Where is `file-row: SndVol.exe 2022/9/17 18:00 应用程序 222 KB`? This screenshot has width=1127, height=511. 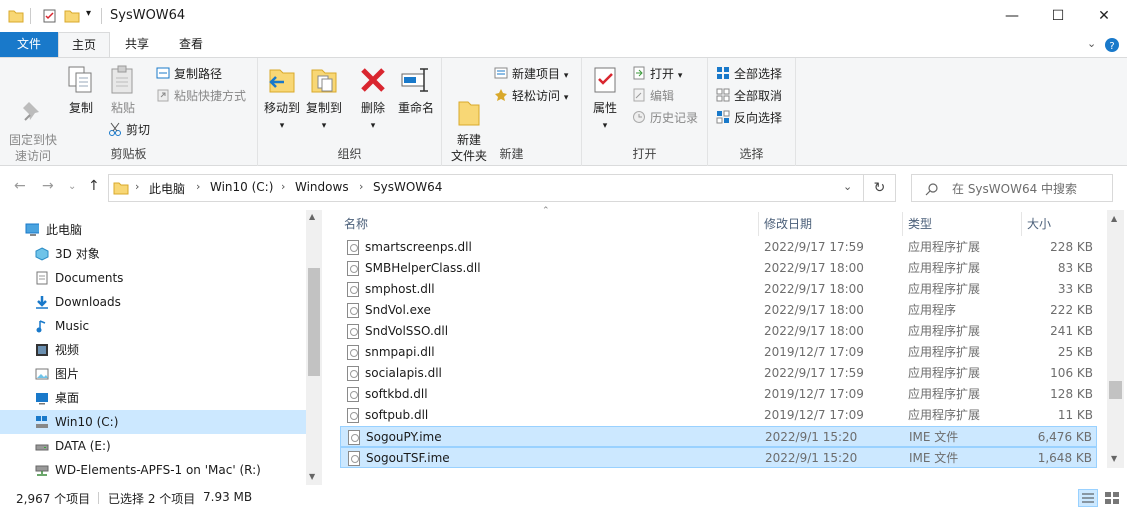
file-row: SndVol.exe 2022/9/17 18:00 应用程序 222 KB is located at coordinates (718, 310).